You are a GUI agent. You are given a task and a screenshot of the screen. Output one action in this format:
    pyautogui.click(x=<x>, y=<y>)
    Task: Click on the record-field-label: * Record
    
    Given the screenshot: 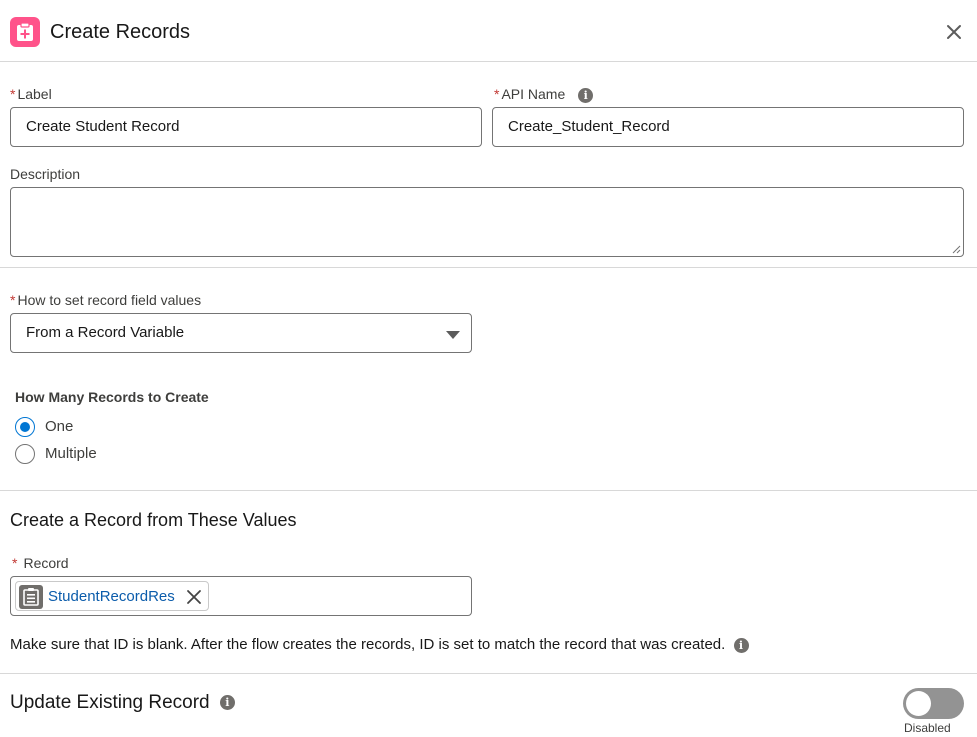 What is the action you would take?
    pyautogui.click(x=40, y=563)
    